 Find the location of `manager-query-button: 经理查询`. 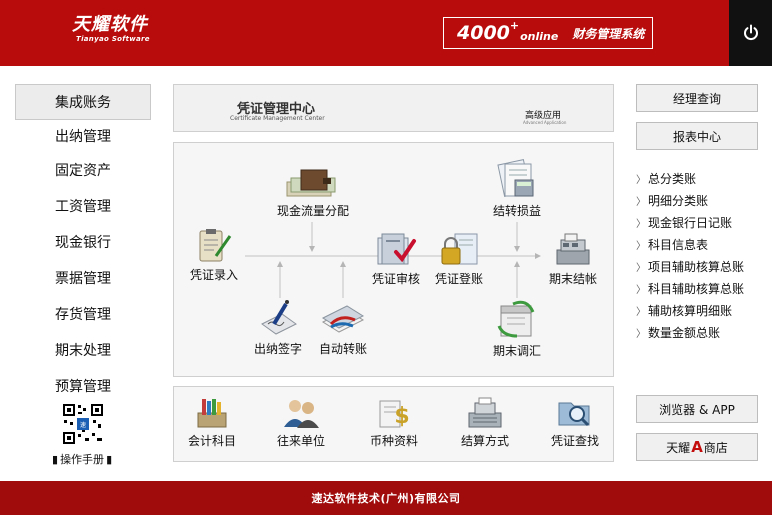

manager-query-button: 经理查询 is located at coordinates (697, 98).